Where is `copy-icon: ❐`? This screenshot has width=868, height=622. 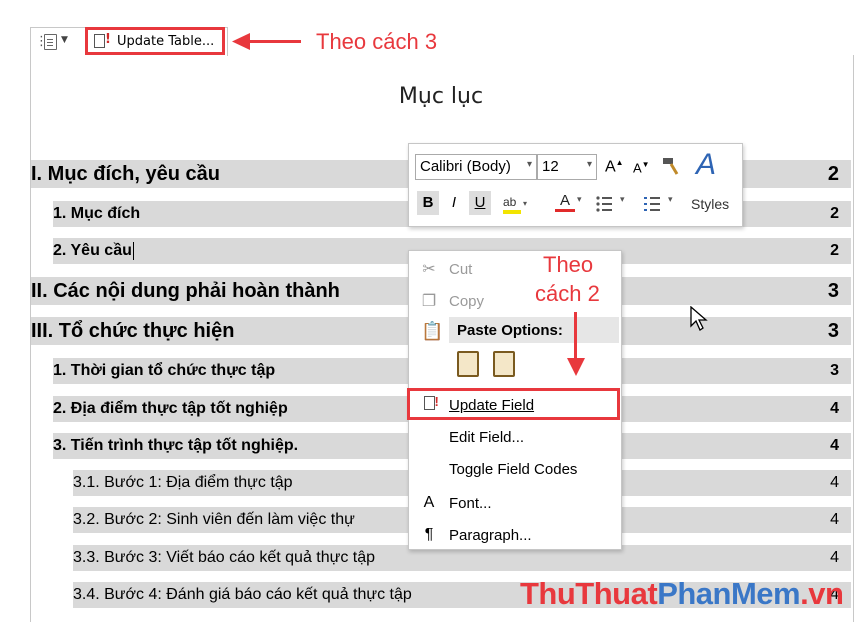 copy-icon: ❐ is located at coordinates (429, 301).